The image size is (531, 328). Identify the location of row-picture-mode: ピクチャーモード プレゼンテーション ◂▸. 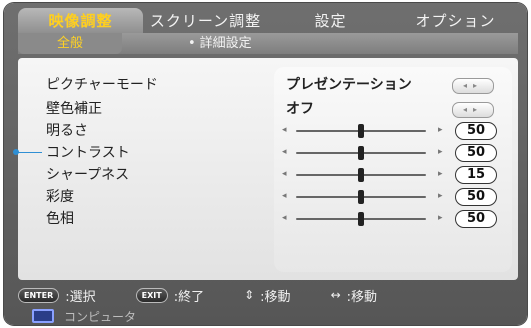
(281, 85).